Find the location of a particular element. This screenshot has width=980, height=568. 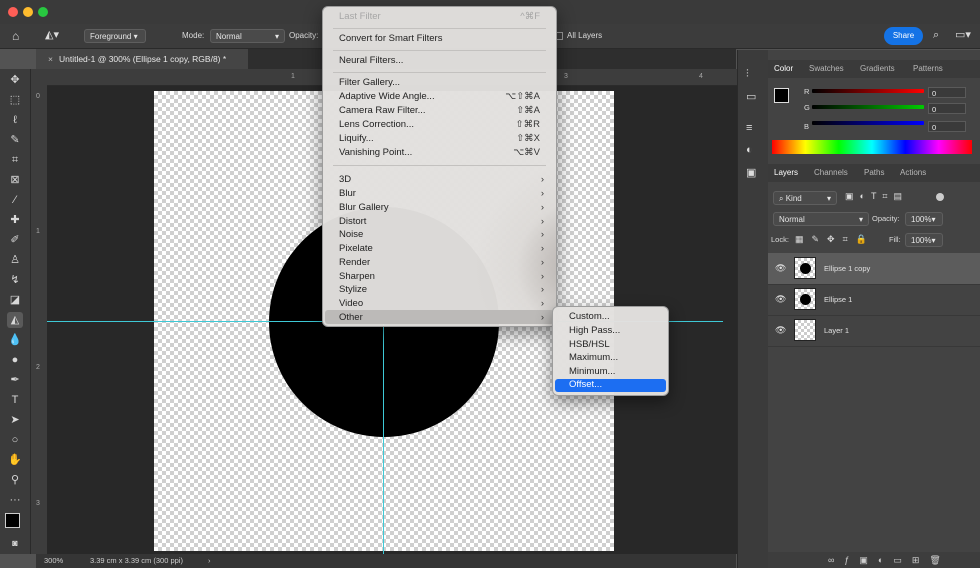

paint-bucket-tool-active-icon: ◭ is located at coordinates (15, 320).